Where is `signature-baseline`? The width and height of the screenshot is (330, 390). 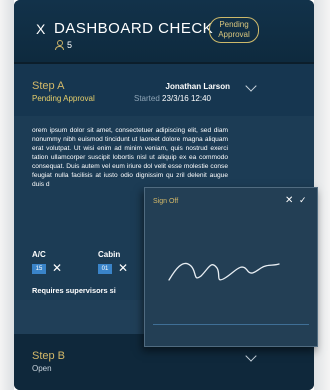 signature-baseline is located at coordinates (231, 324).